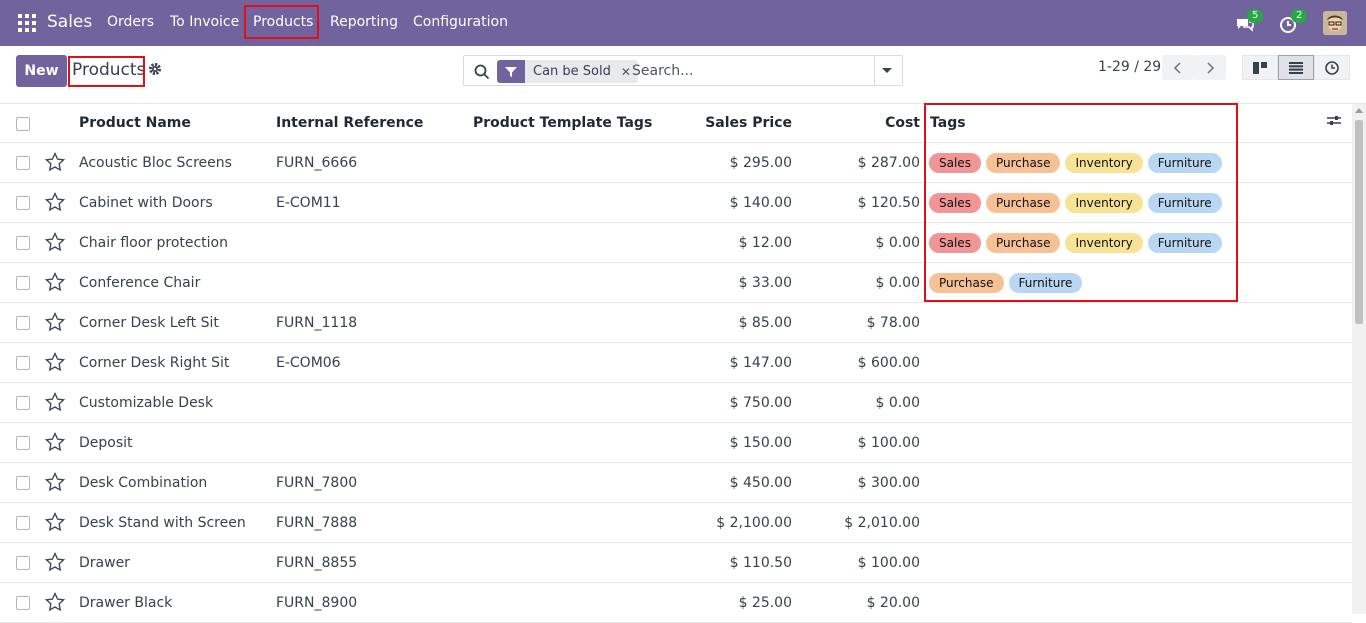  I want to click on chevron-left-icon, so click(1177, 67).